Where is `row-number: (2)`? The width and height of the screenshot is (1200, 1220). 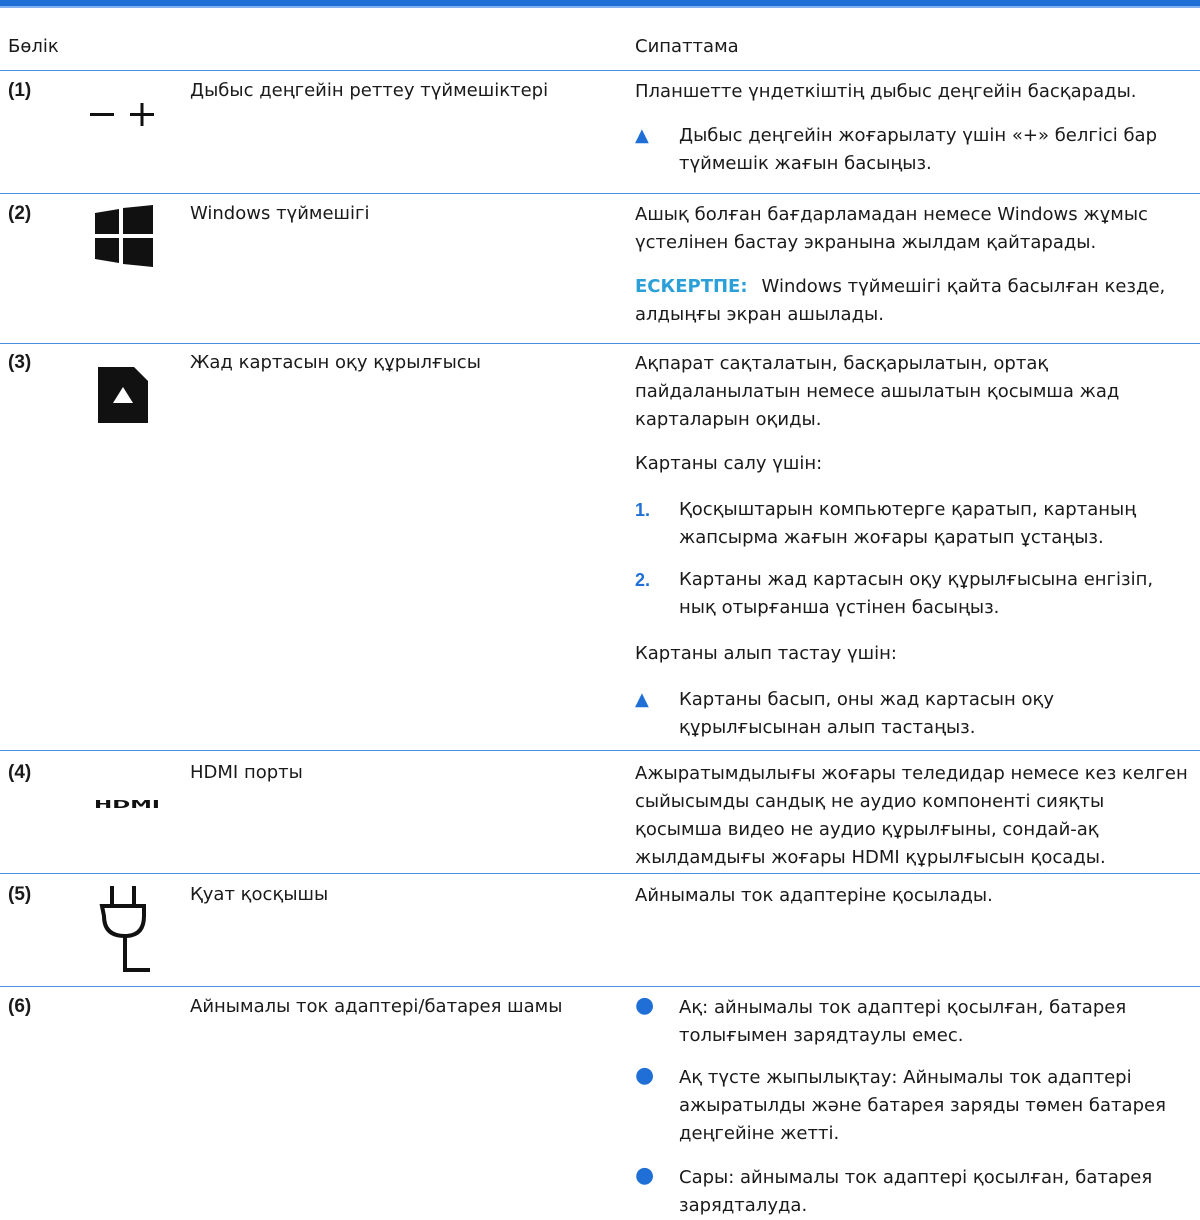
row-number: (2) is located at coordinates (20, 213).